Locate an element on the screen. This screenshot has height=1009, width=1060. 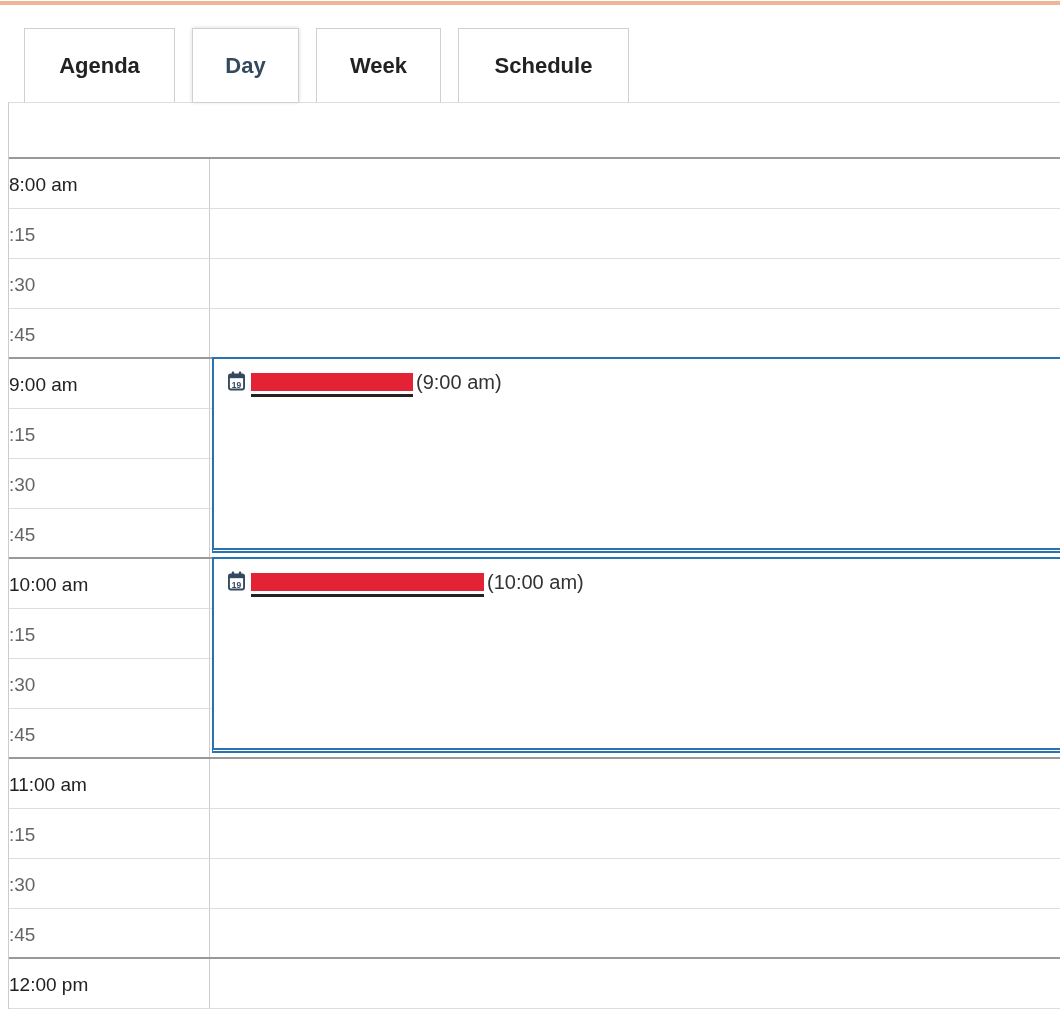
time-label: 9:00 am is located at coordinates (109, 383).